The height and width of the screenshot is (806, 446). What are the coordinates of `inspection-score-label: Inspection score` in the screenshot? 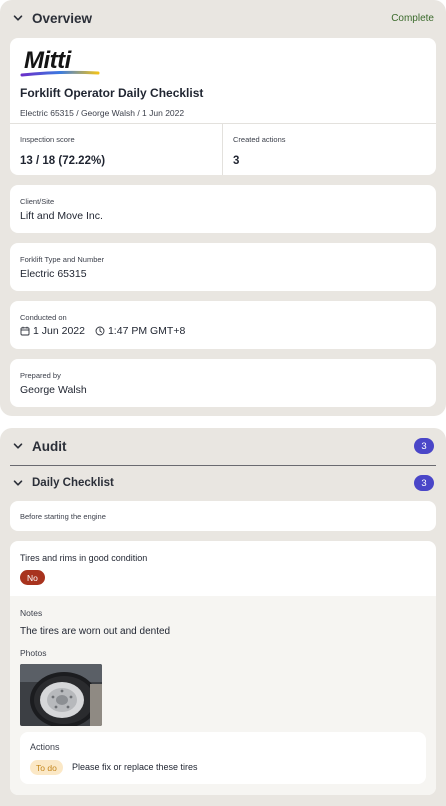 It's located at (47, 139).